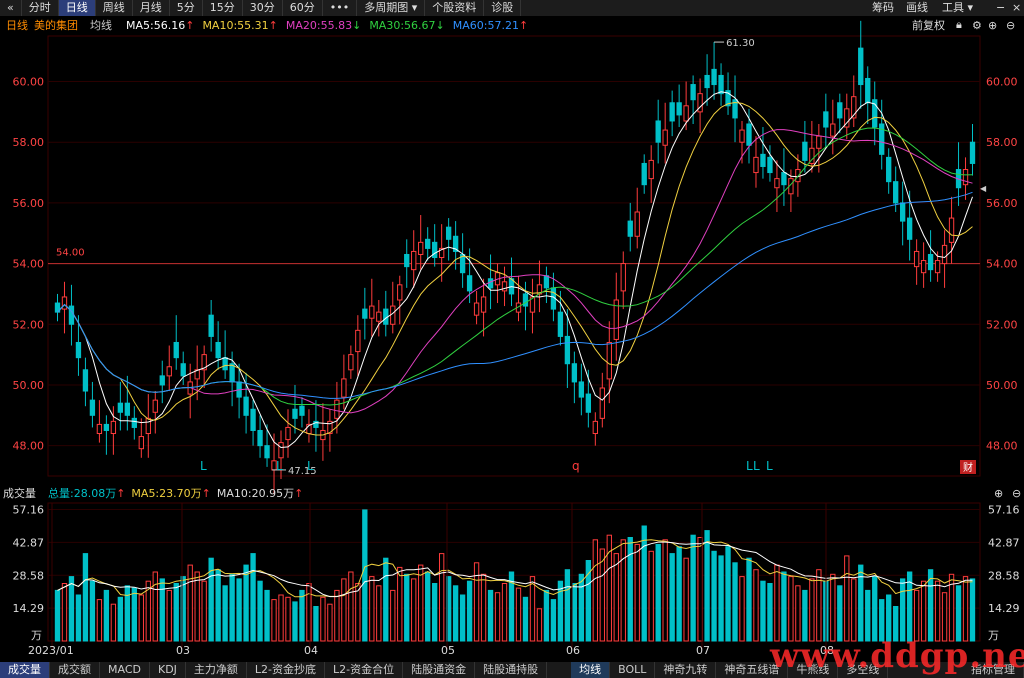 This screenshot has height=678, width=1024. I want to click on indicator-tab-2: MACD, so click(125, 670).